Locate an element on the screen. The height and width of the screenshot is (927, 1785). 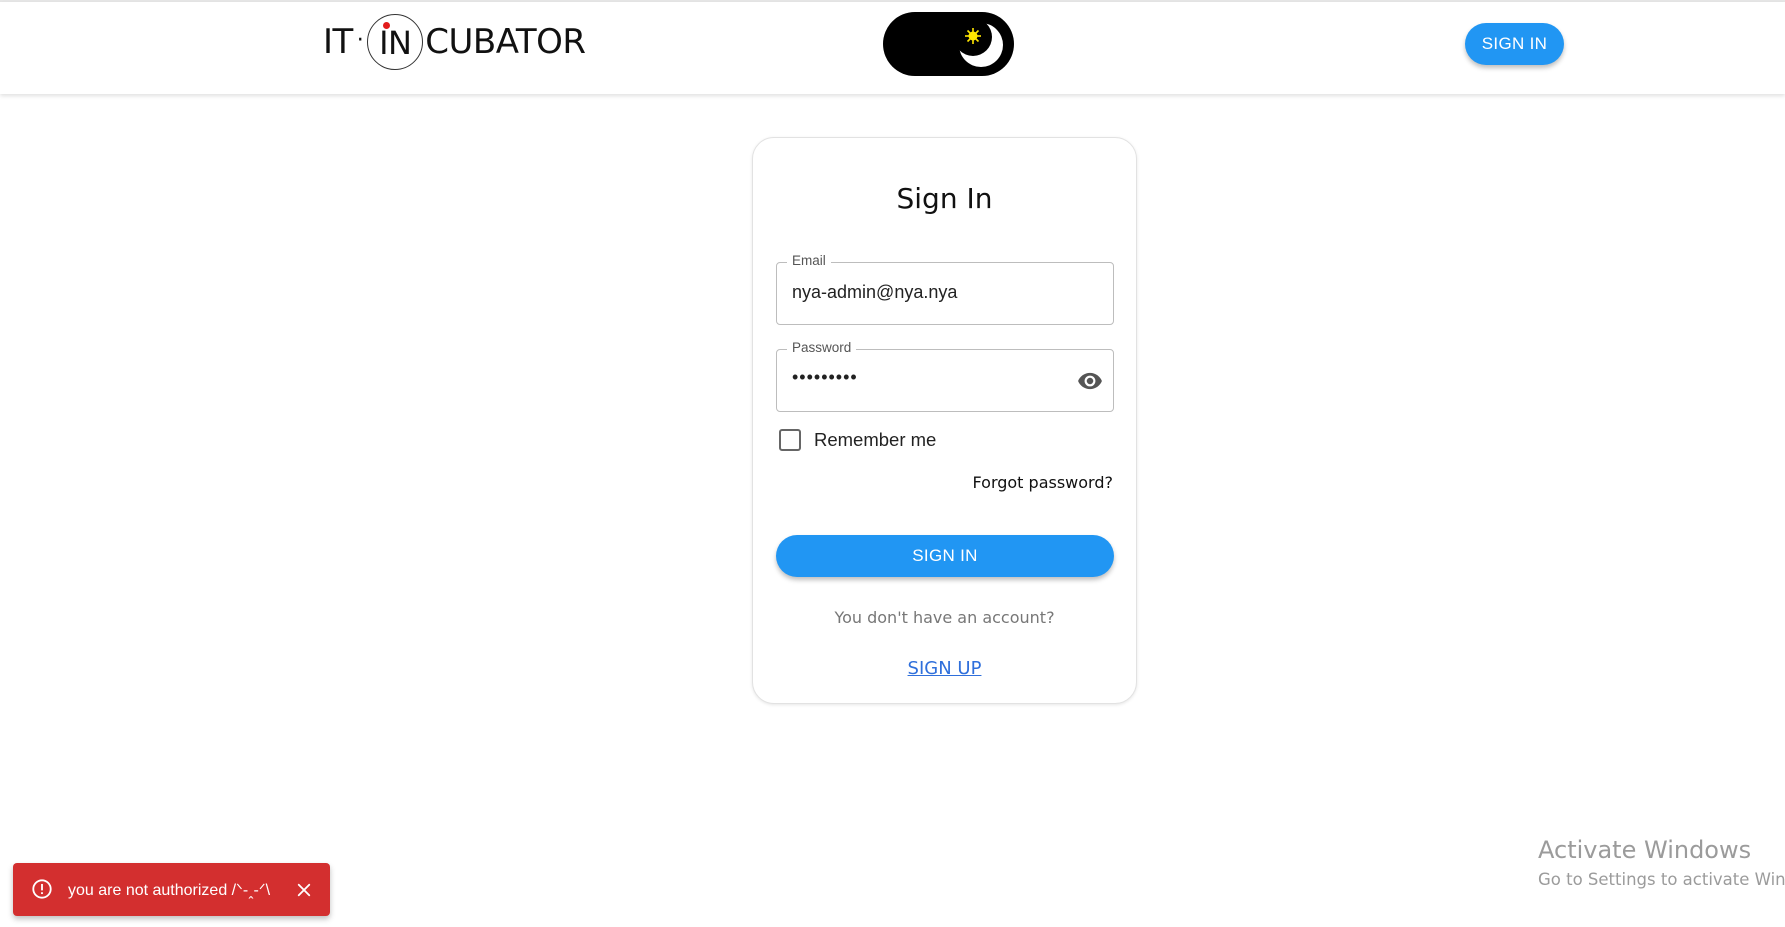
email-field: Email nya-admin@nya.nya is located at coordinates (945, 289).